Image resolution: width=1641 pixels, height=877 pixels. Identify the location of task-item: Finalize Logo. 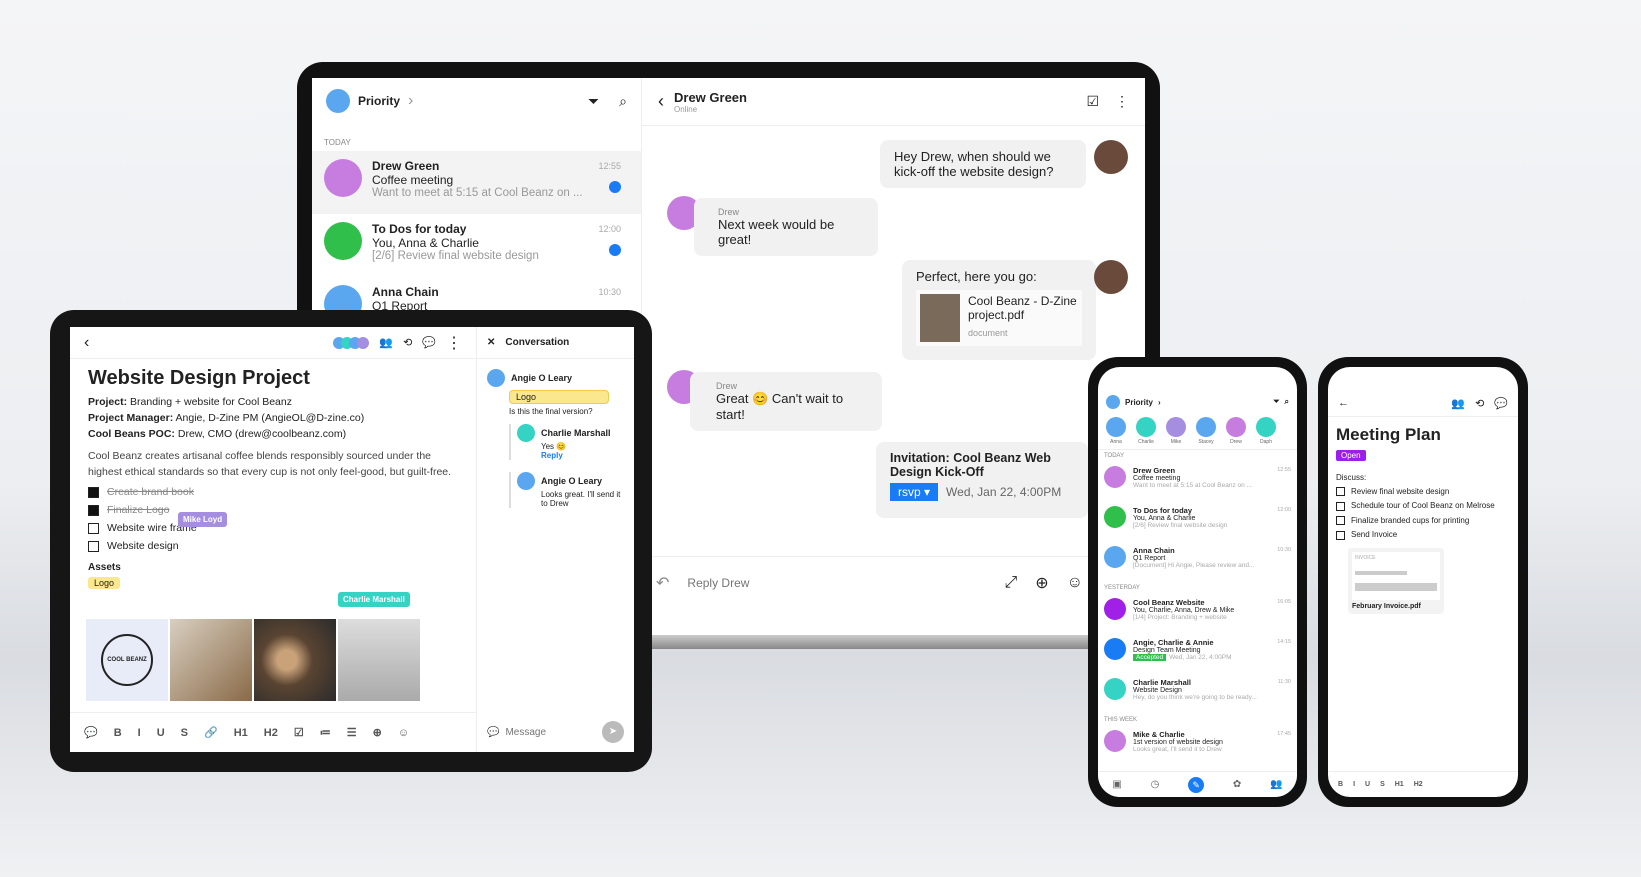
(273, 510).